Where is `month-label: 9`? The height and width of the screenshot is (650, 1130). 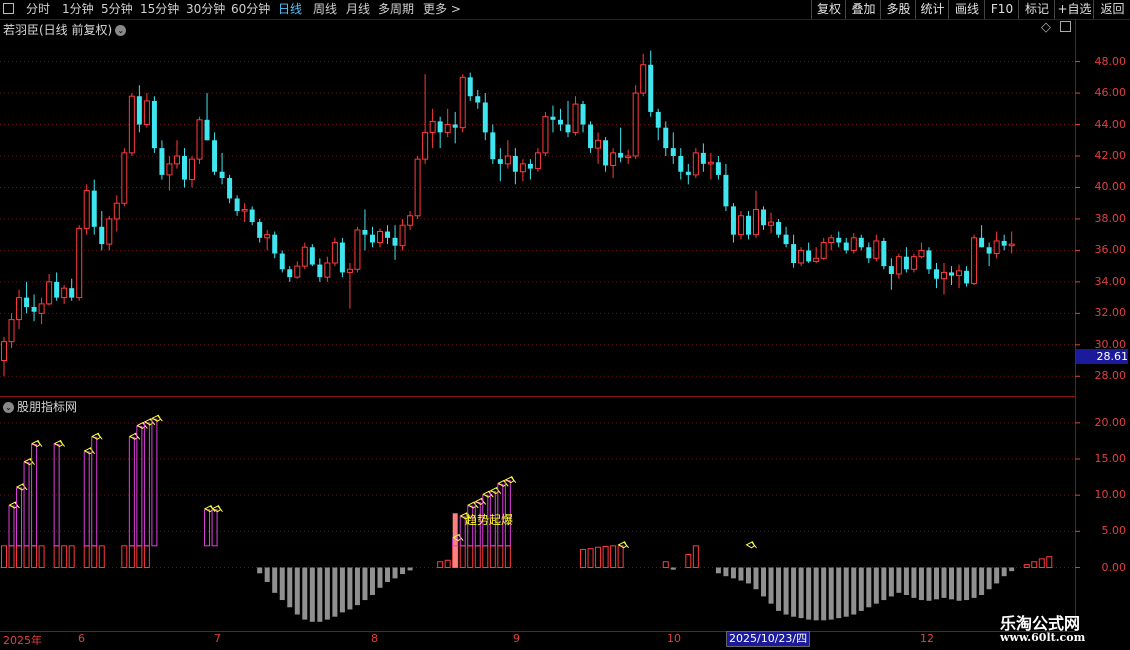 month-label: 9 is located at coordinates (516, 638).